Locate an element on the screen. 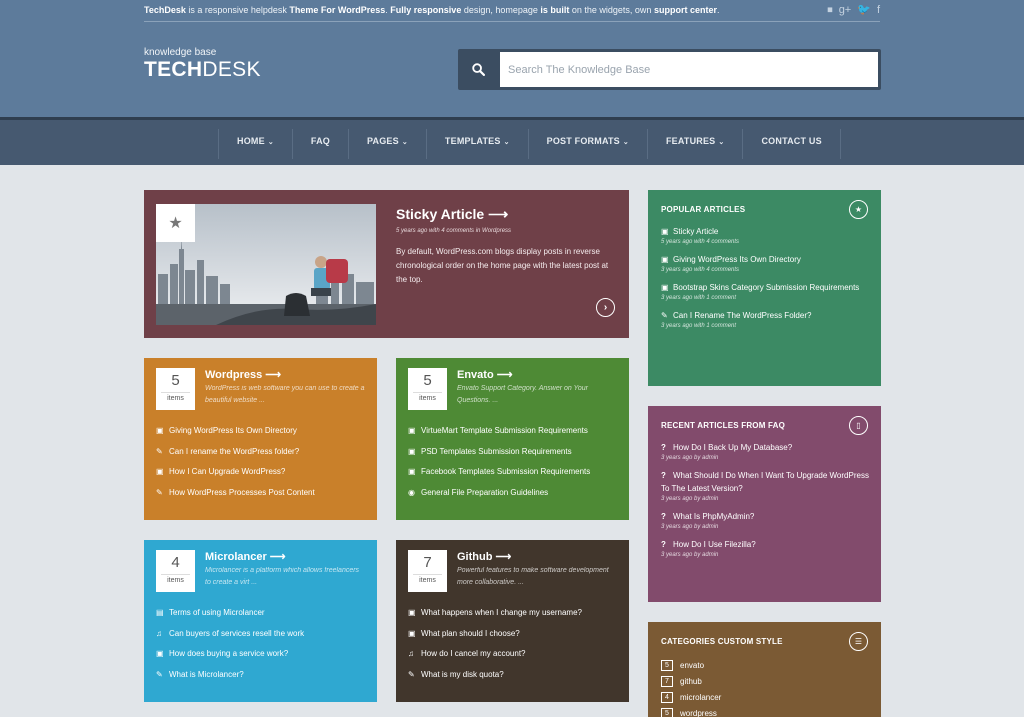 This screenshot has width=1024, height=717. twitter-icon: 🐦 is located at coordinates (864, 10).